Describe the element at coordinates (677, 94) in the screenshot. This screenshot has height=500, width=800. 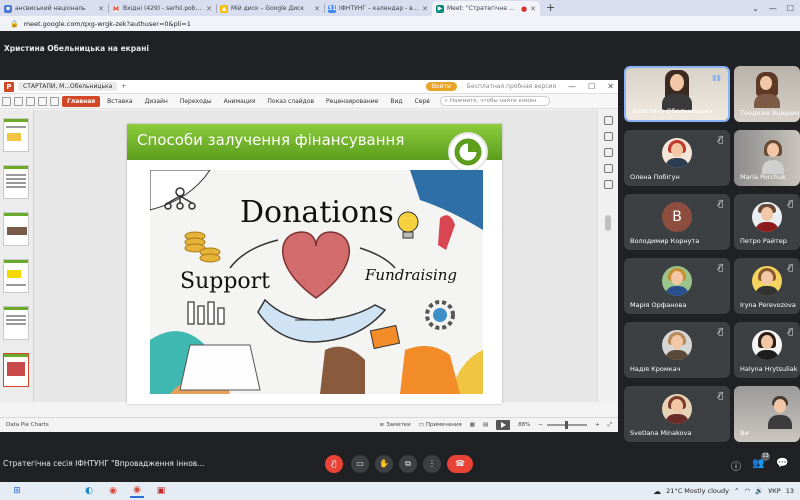
I see `participant-tile-speaking: ▮▮ Христина Обельницька` at that location.